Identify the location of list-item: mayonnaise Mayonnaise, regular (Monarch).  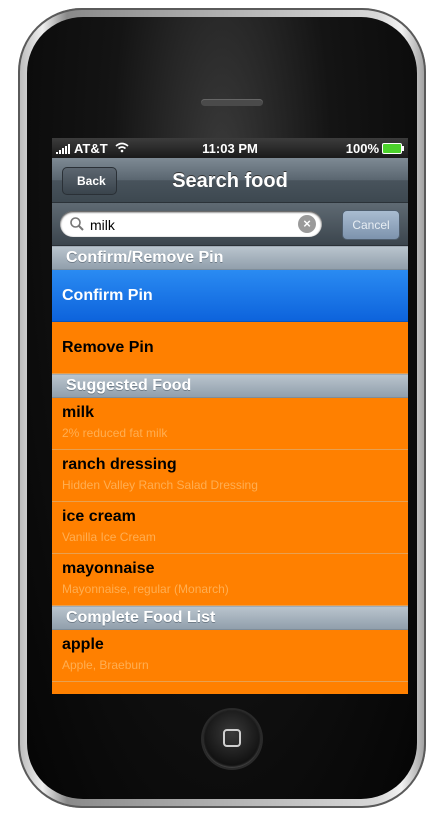
(230, 580).